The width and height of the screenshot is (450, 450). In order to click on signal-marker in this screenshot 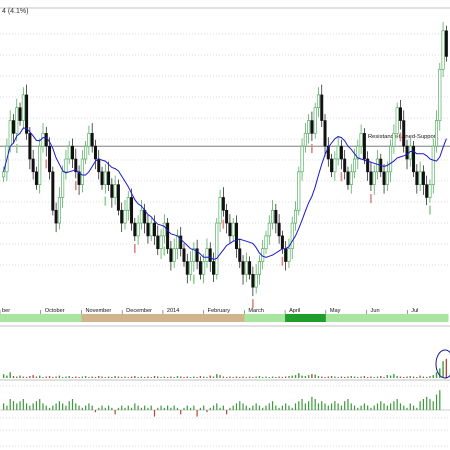, I will do `click(164, 251)`.